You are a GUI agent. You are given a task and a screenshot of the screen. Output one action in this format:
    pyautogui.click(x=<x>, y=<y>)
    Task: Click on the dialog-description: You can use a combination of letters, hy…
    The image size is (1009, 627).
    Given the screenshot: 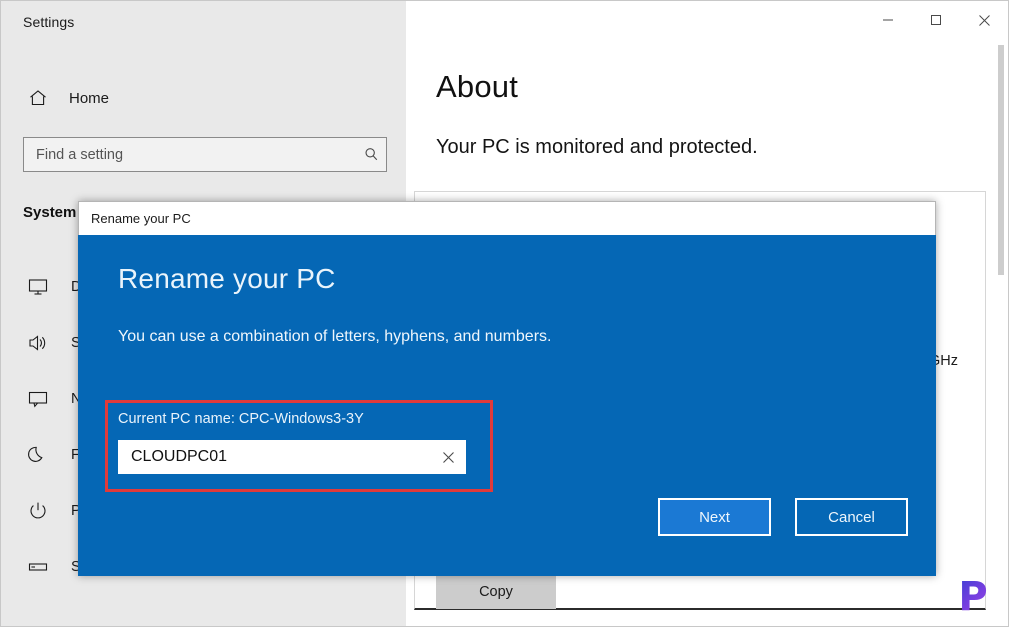 What is the action you would take?
    pyautogui.click(x=335, y=336)
    